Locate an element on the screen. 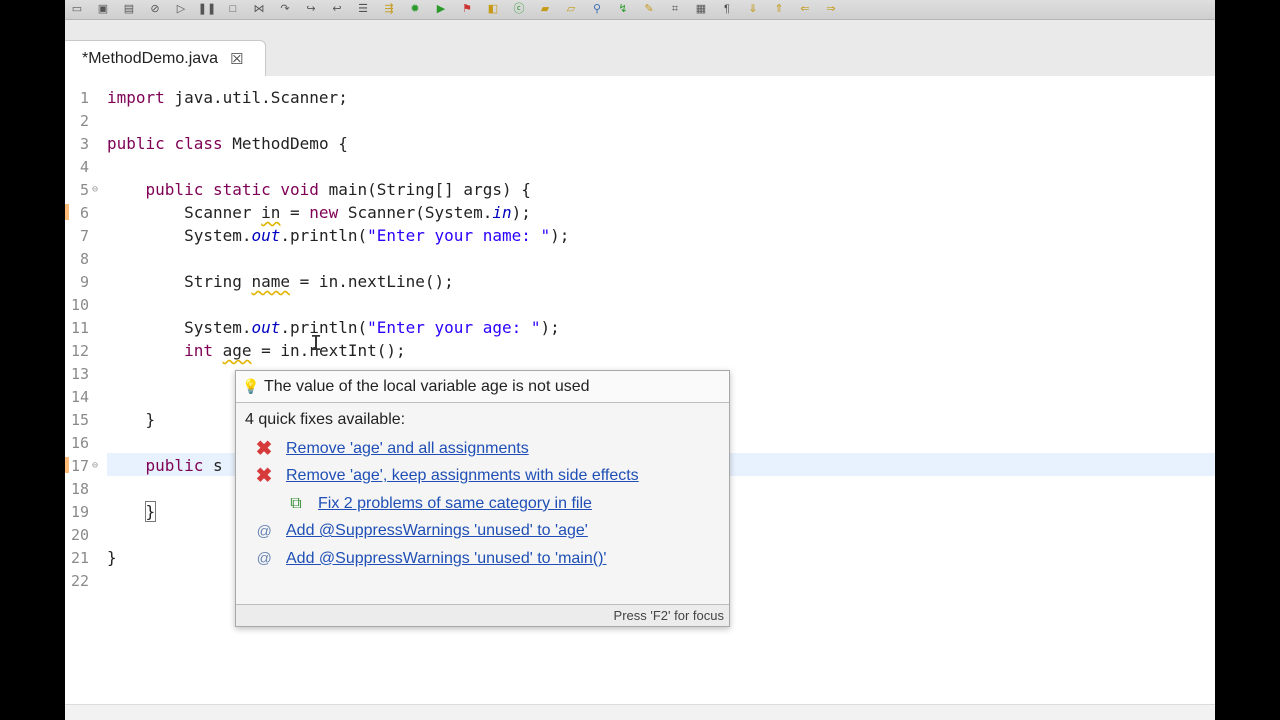 Image resolution: width=1280 pixels, height=720 pixels. previous-edit-icon: ⇑ is located at coordinates (779, 10).